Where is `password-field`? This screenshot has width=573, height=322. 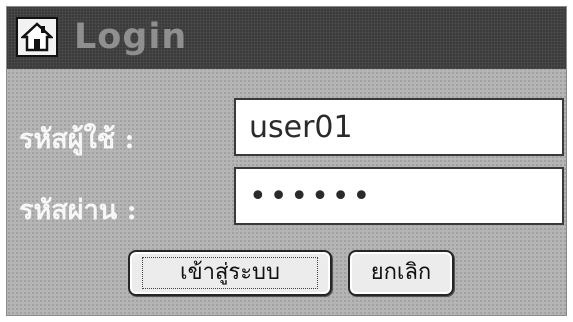 password-field is located at coordinates (399, 196).